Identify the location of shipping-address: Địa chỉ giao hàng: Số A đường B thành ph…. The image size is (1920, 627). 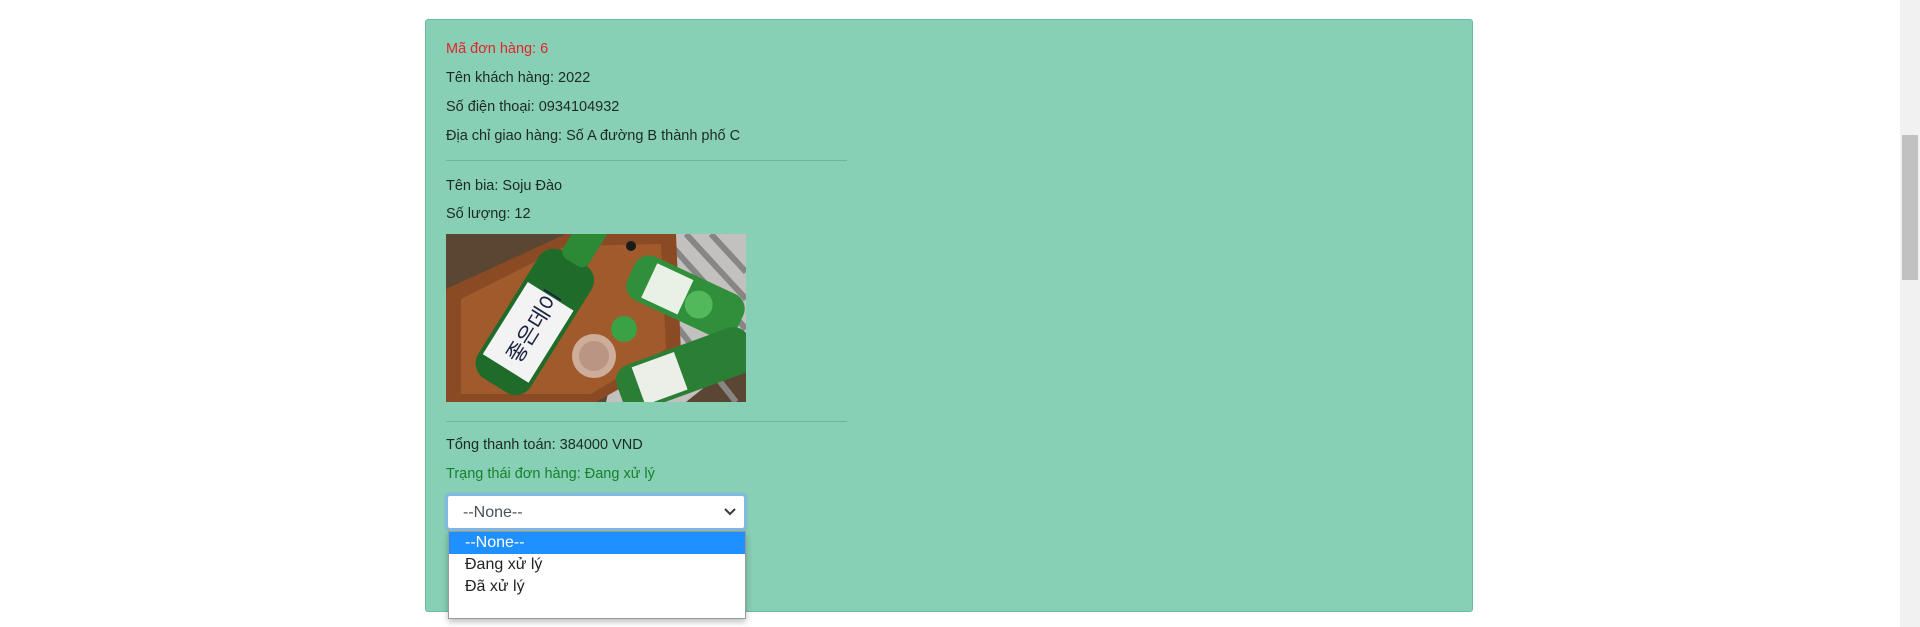
(593, 136).